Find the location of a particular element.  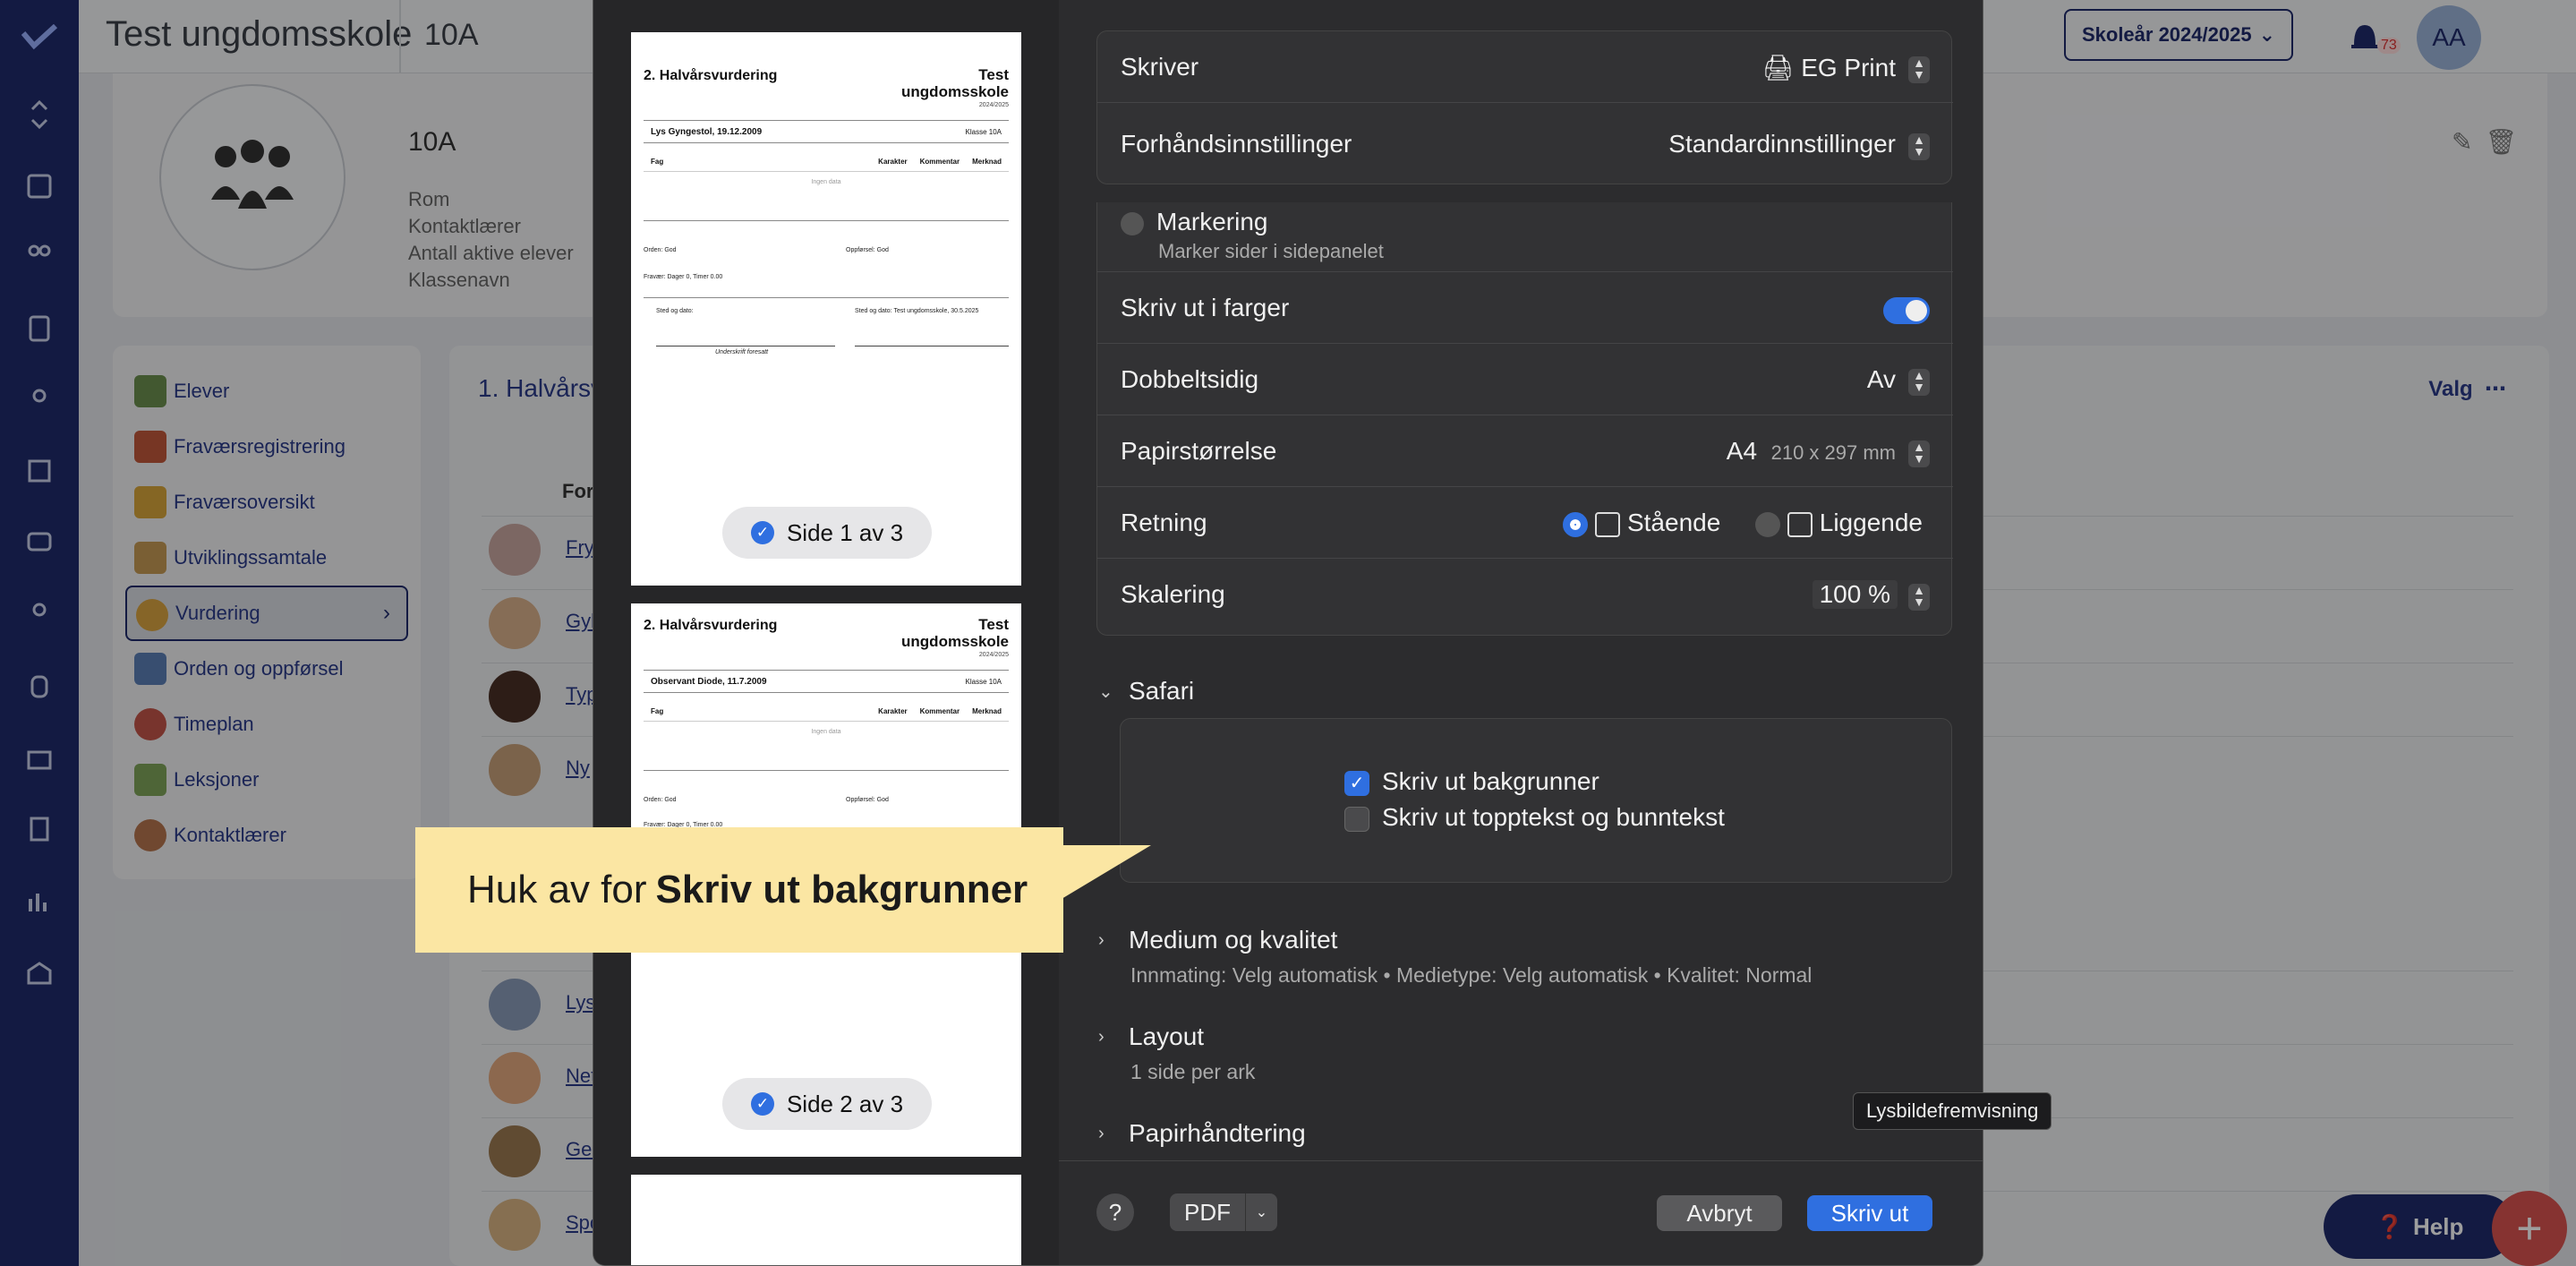

layout-title: Layout is located at coordinates (1167, 1036).